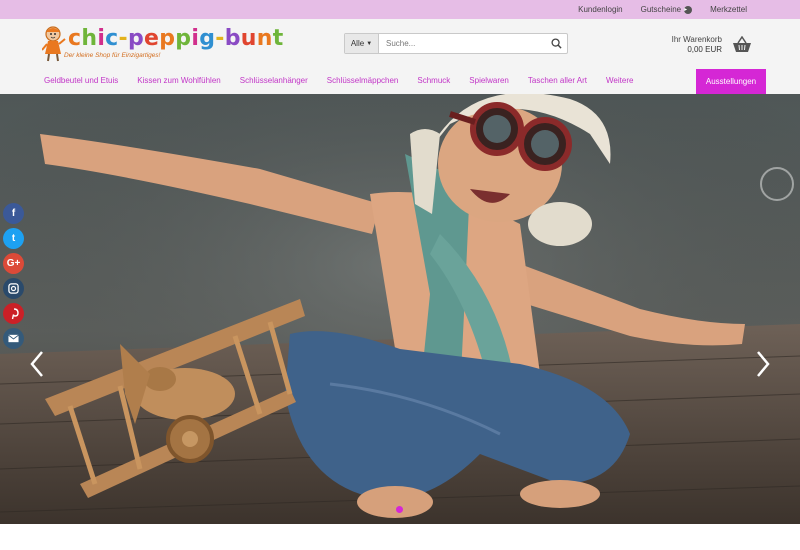 The height and width of the screenshot is (550, 800). Describe the element at coordinates (81, 80) in the screenshot. I see `nav-item-geldbeutel: Geldbeutel und Etuis` at that location.